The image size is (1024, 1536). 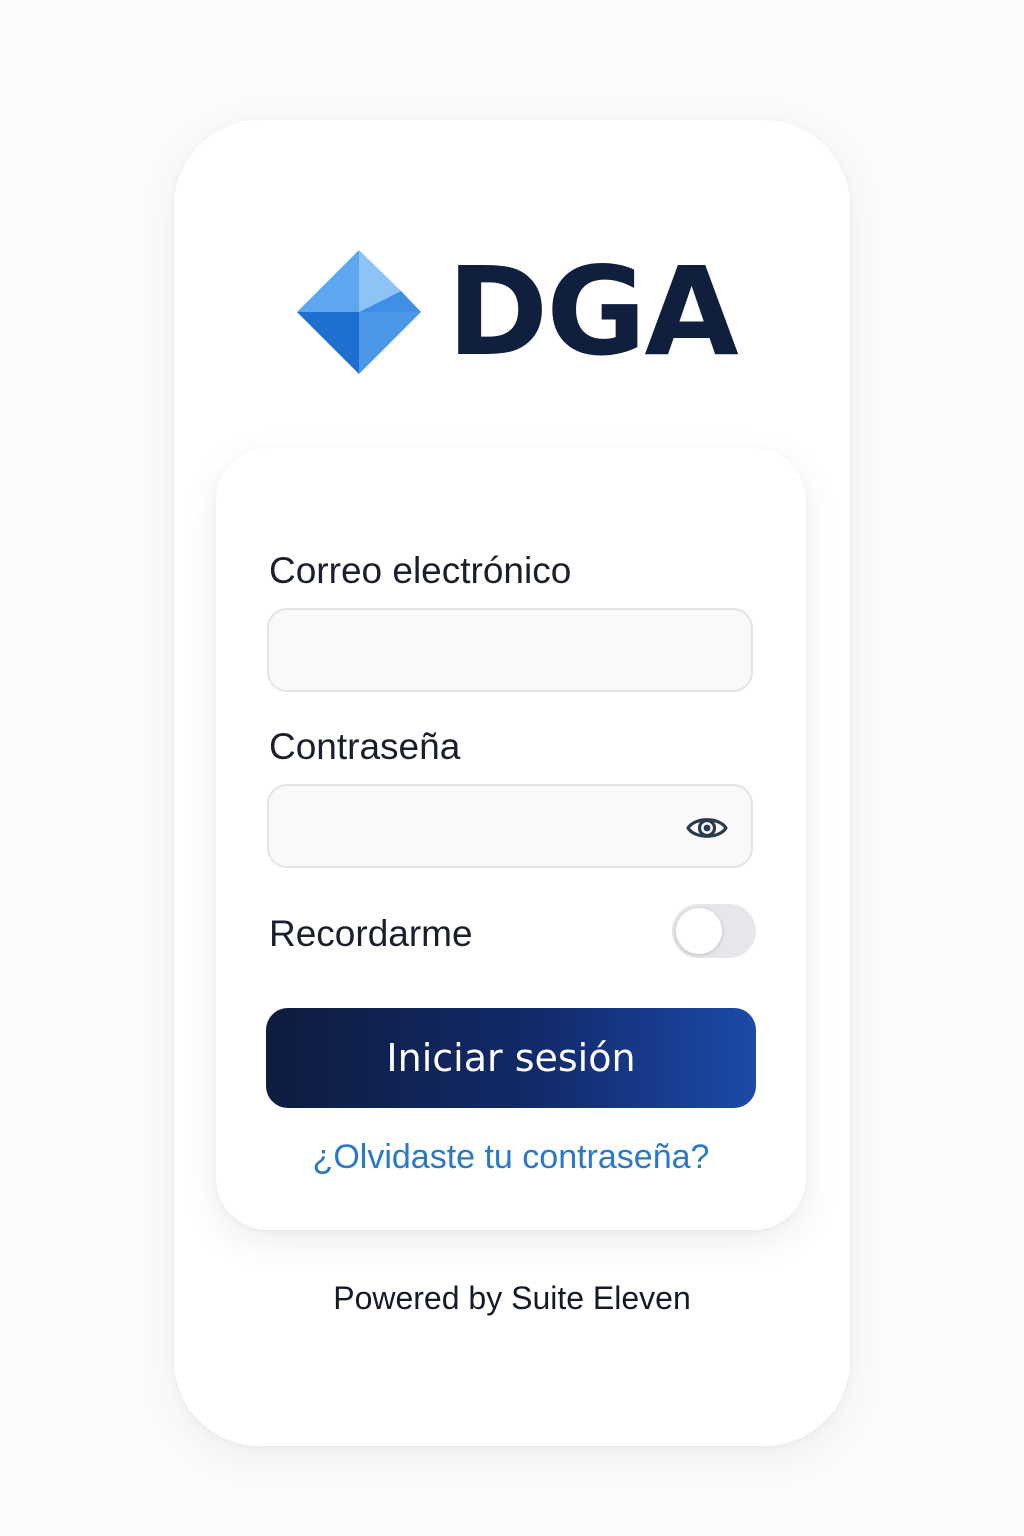 I want to click on blue-diamond-logo-icon, so click(x=359, y=312).